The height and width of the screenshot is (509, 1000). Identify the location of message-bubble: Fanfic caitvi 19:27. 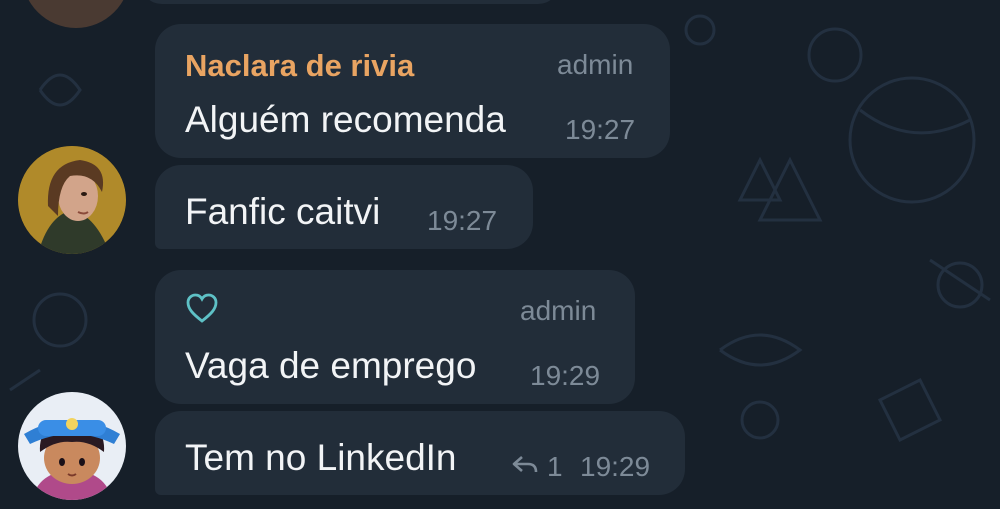
(344, 207).